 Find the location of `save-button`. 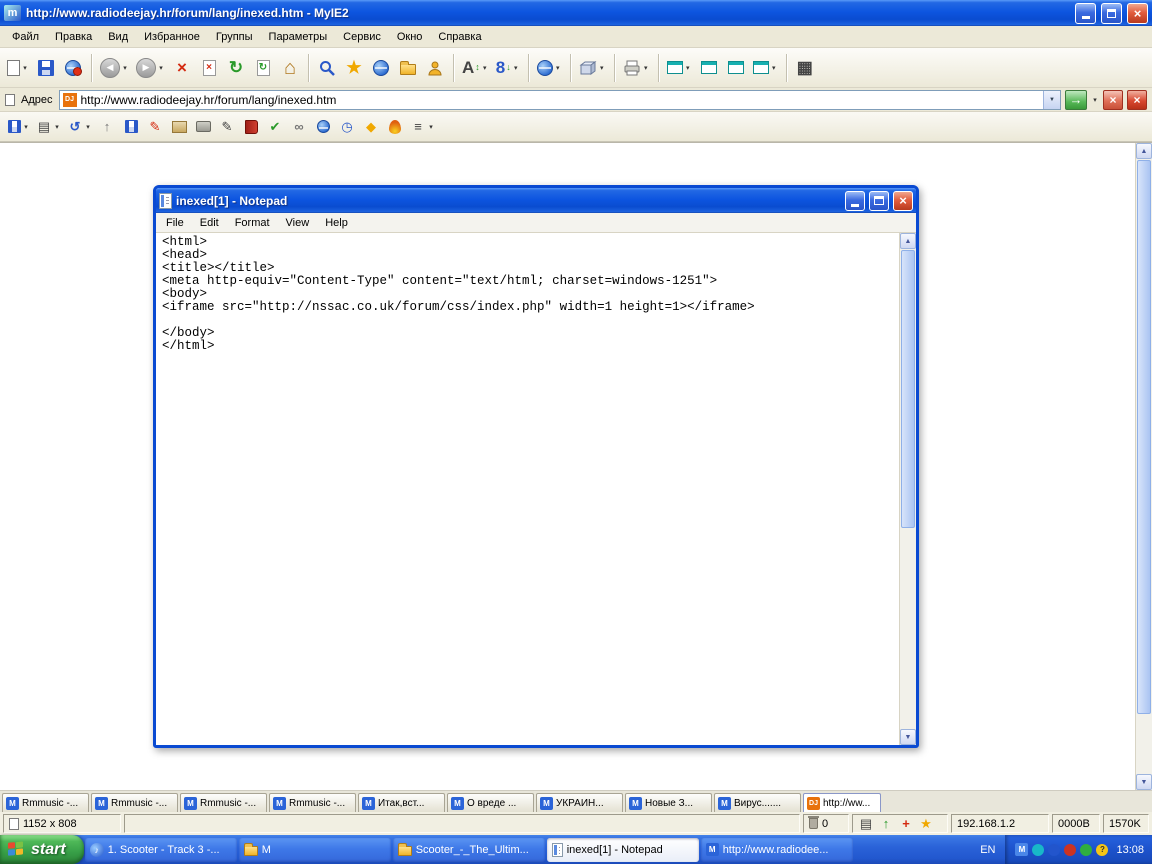

save-button is located at coordinates (46, 68).